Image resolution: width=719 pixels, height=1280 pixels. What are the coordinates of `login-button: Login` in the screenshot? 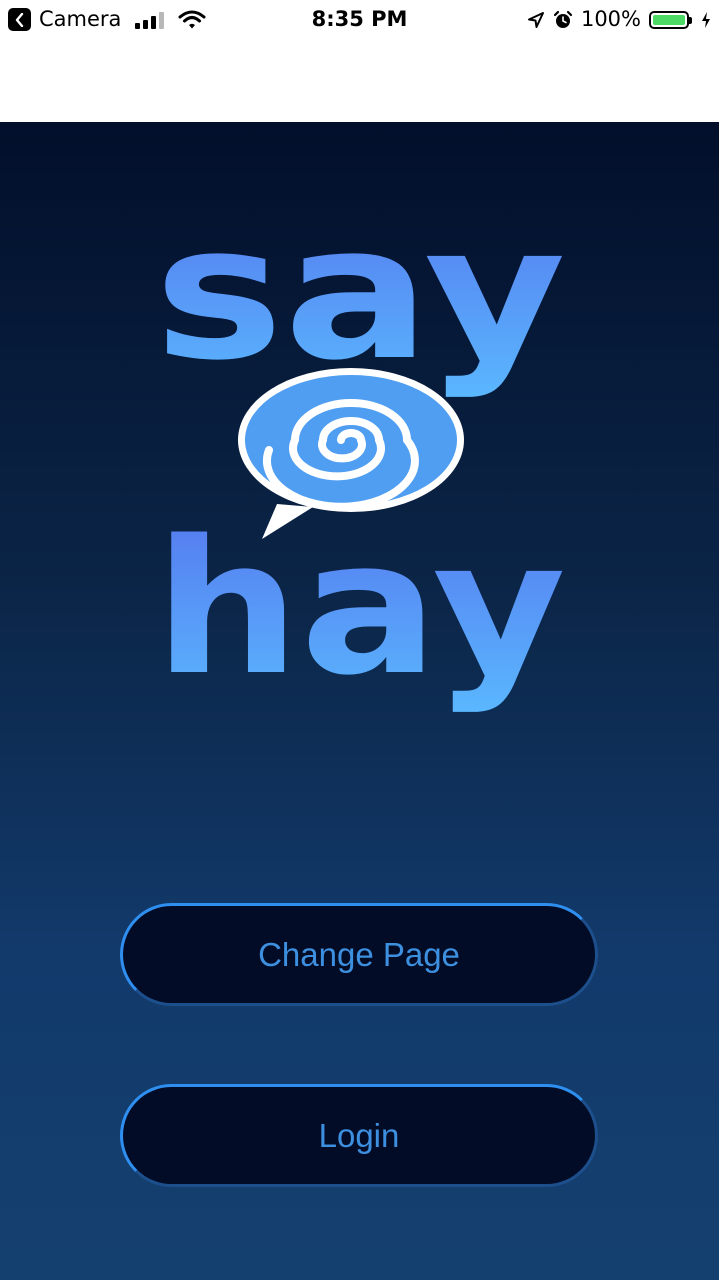 It's located at (359, 1135).